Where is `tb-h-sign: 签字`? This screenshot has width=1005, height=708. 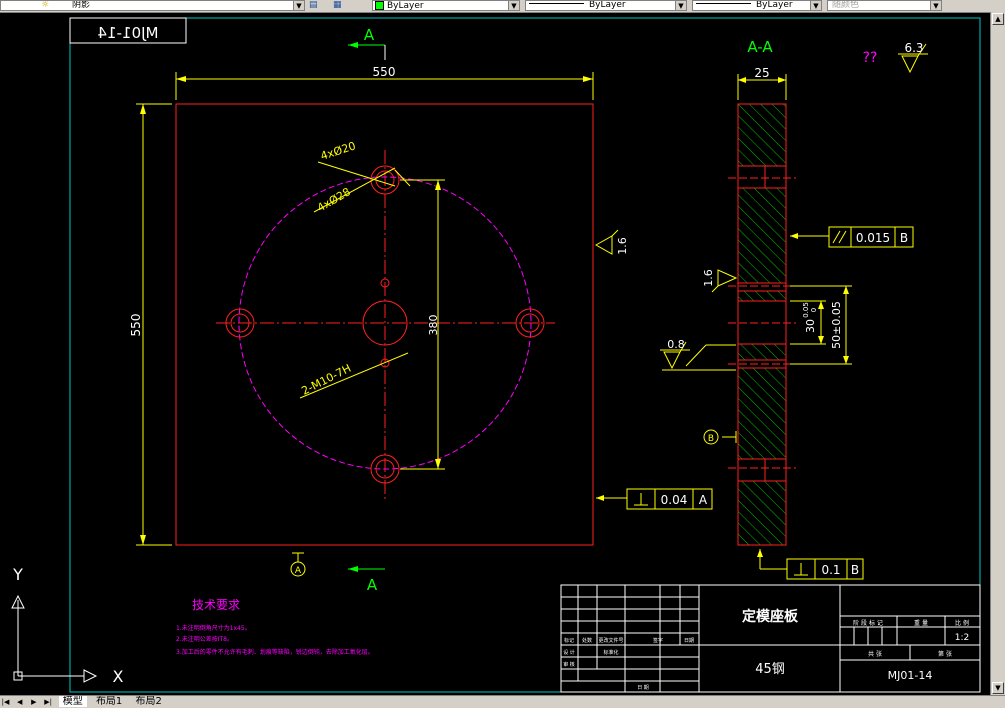
tb-h-sign: 签字 is located at coordinates (658, 640).